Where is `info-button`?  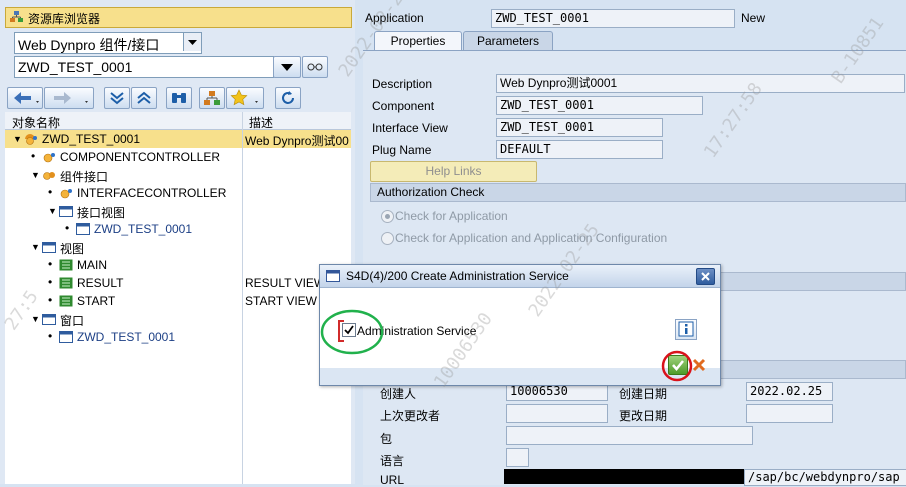
info-button is located at coordinates (686, 329).